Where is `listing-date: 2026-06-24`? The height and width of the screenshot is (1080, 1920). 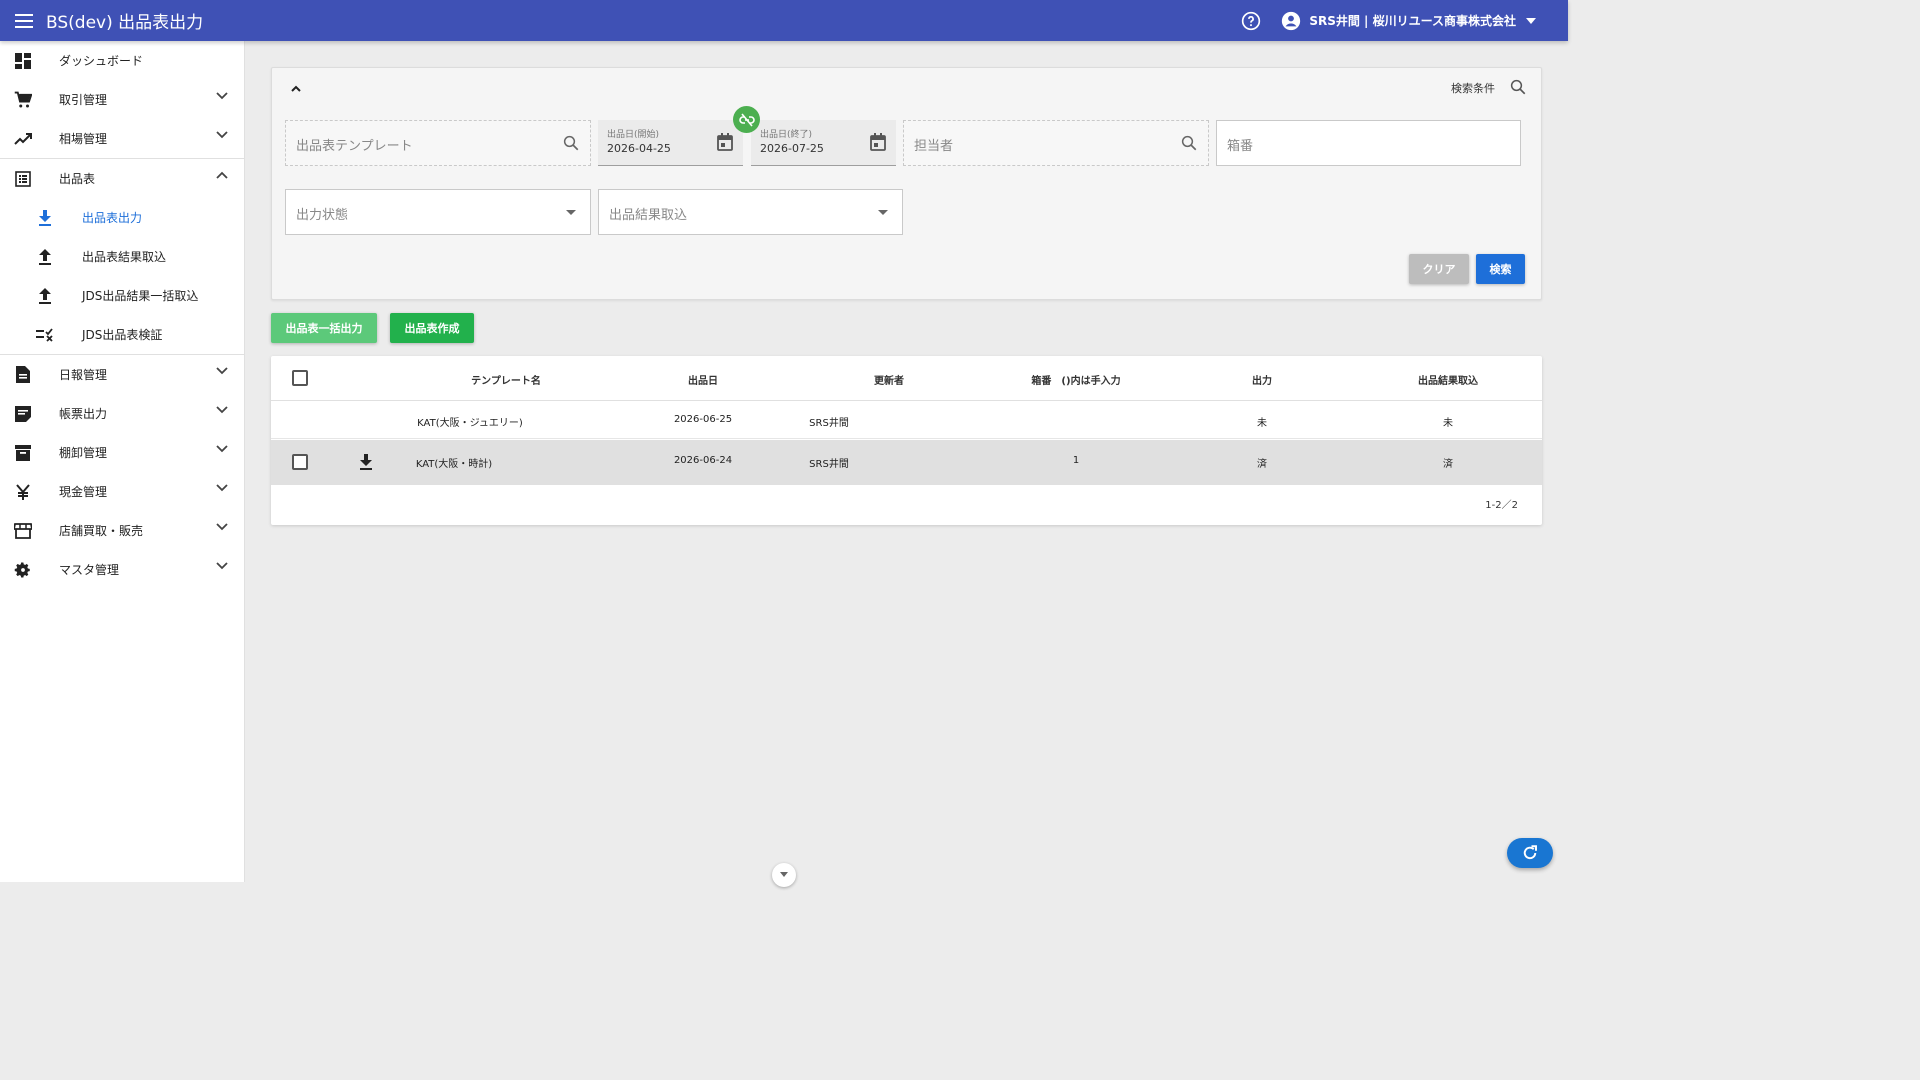 listing-date: 2026-06-24 is located at coordinates (703, 460).